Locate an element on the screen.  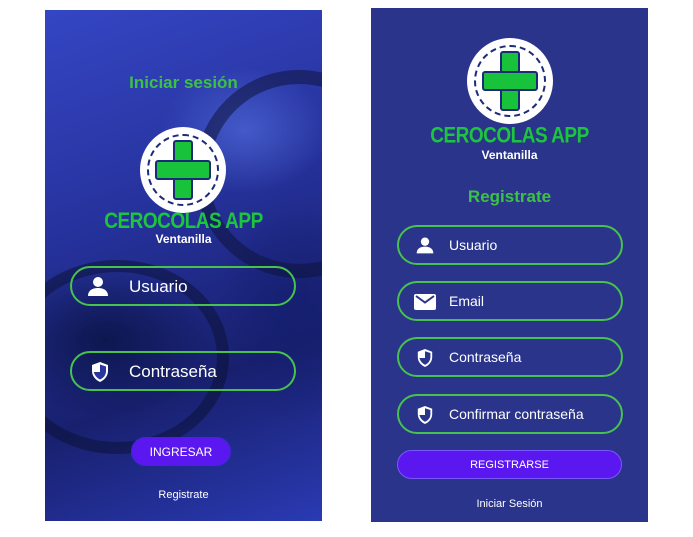
register-link: Registrate is located at coordinates (183, 495).